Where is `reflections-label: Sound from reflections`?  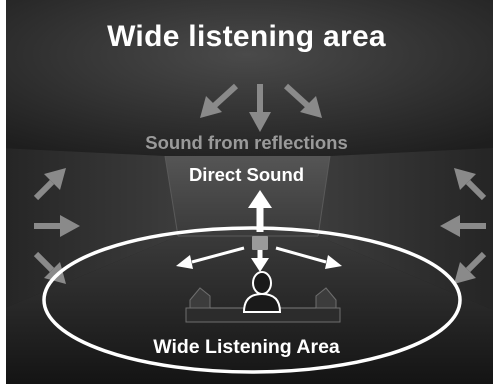 reflections-label: Sound from reflections is located at coordinates (246, 142).